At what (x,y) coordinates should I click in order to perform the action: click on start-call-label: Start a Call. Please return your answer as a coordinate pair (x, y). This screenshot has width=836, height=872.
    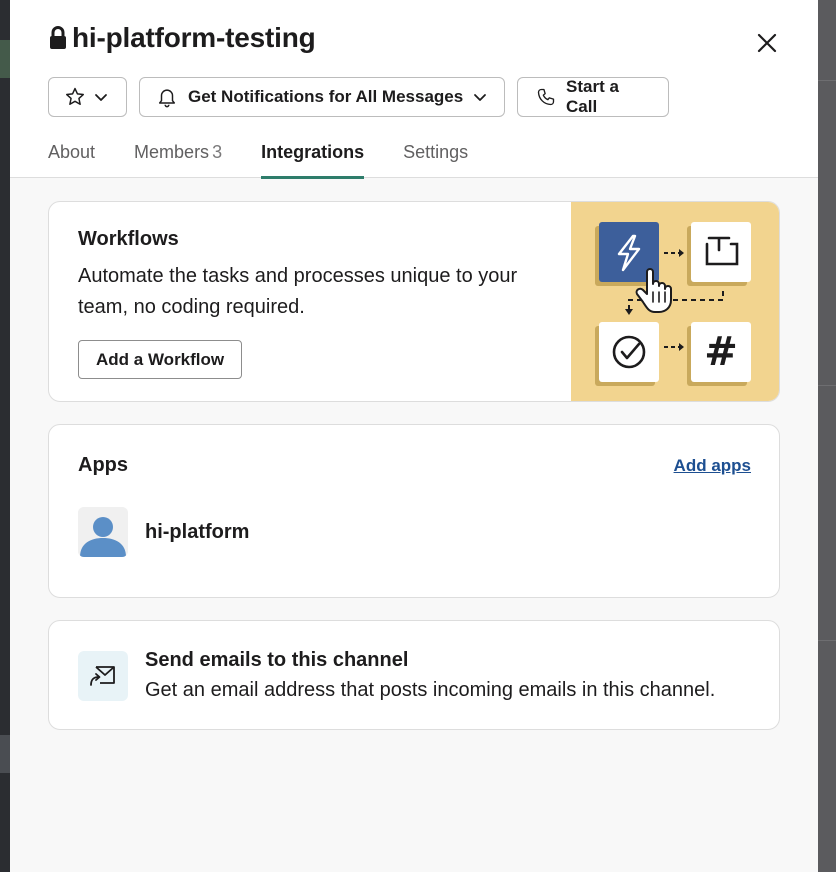
    Looking at the image, I should click on (592, 96).